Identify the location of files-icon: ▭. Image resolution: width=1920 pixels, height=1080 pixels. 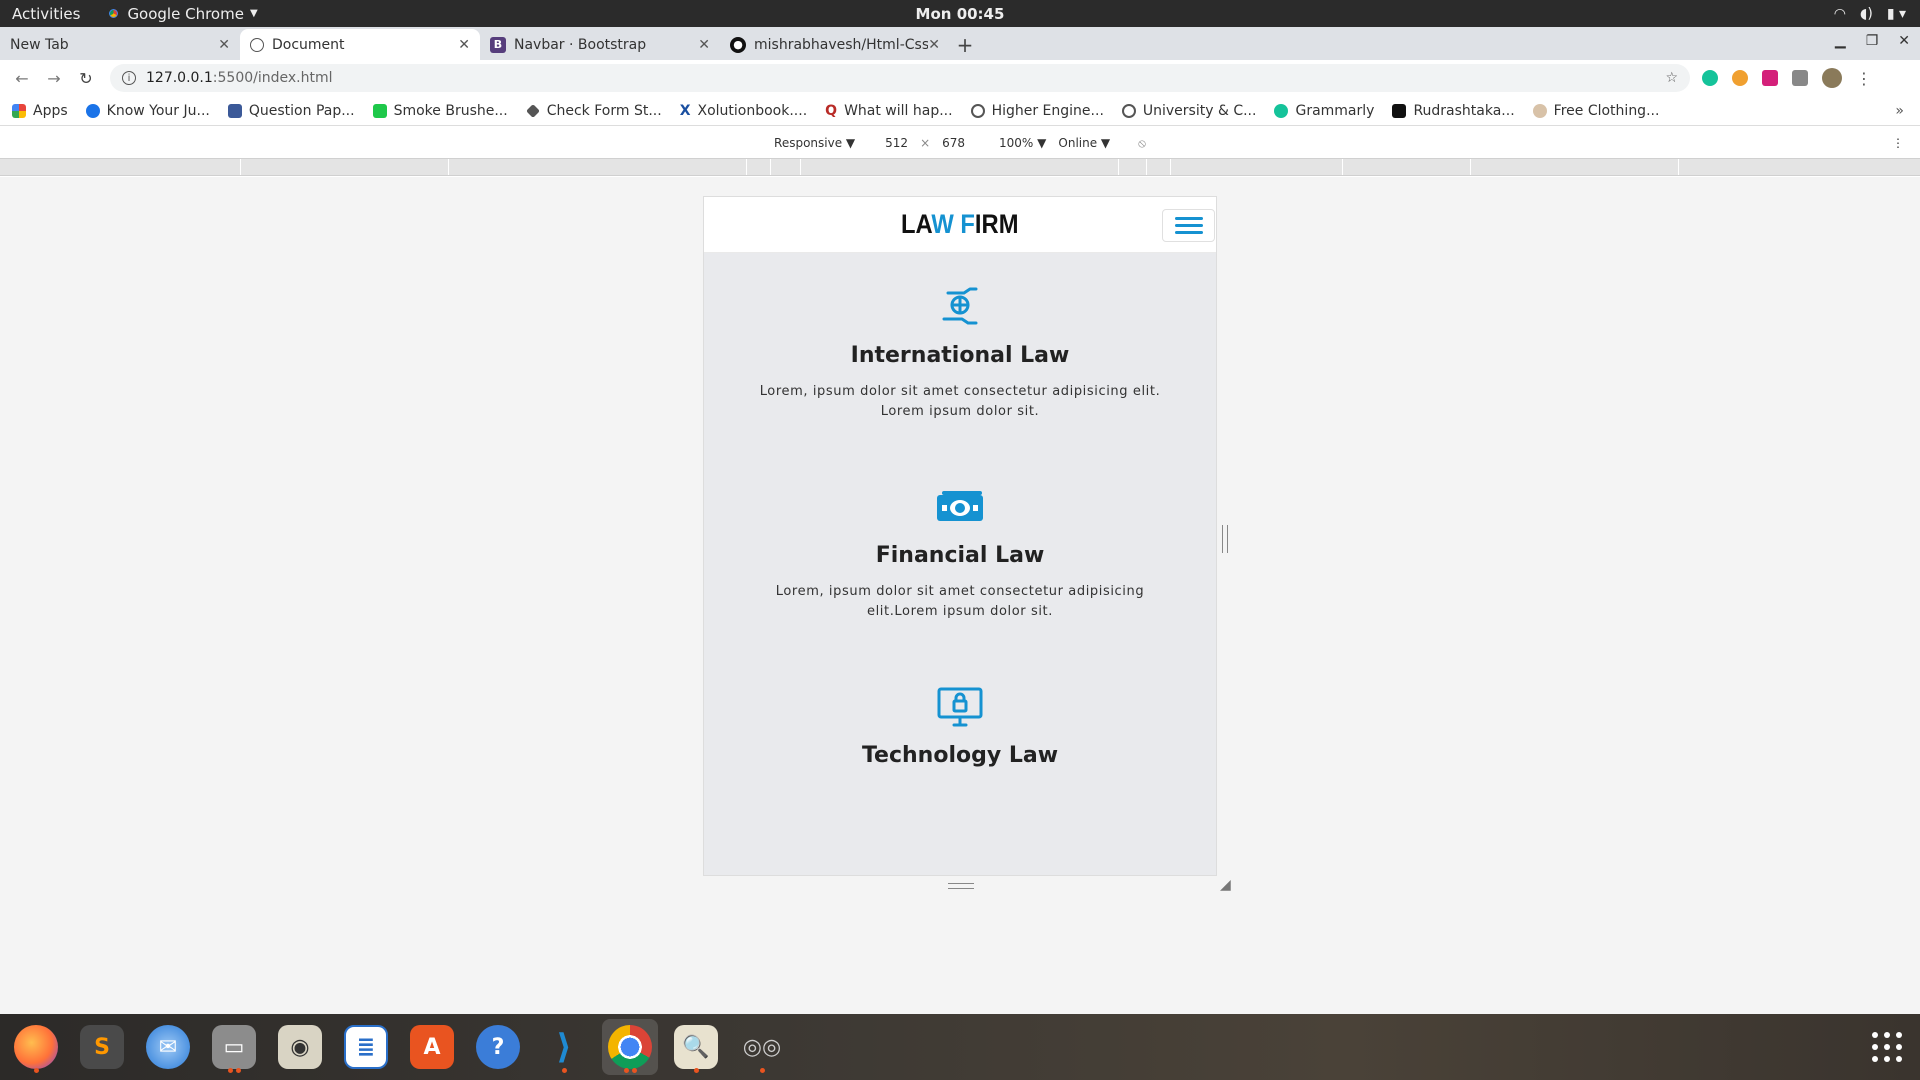
(234, 1047).